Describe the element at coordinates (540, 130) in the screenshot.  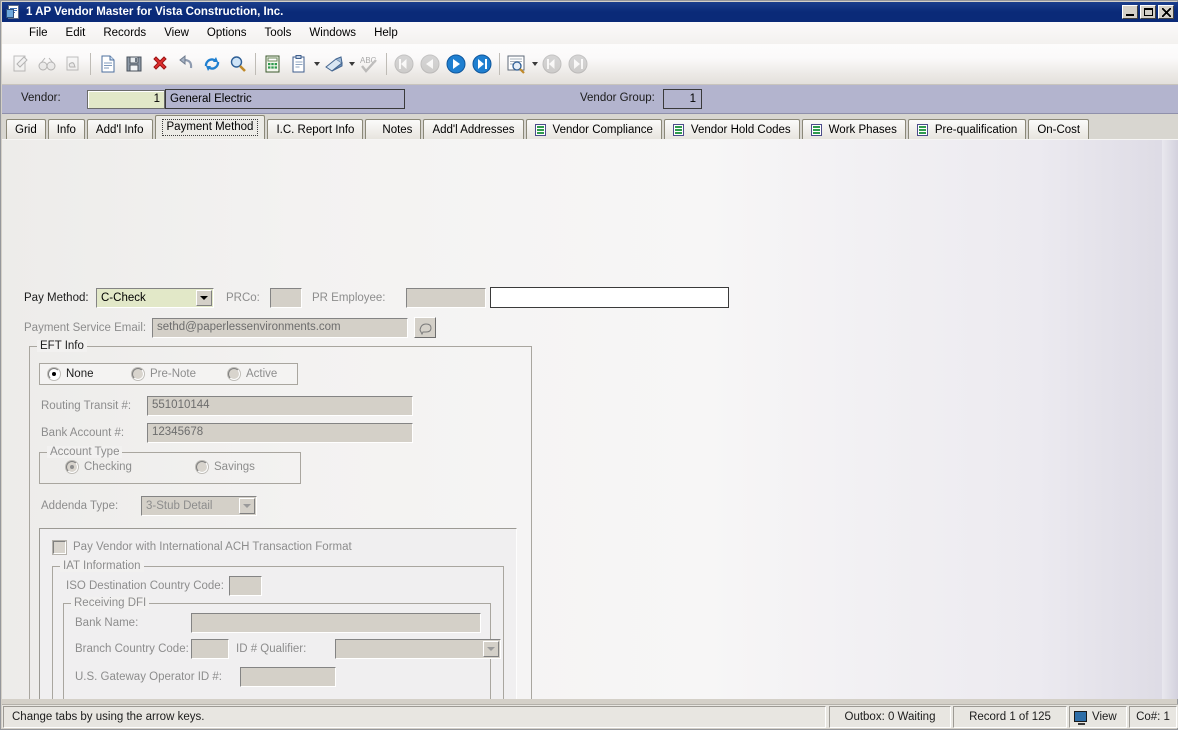
I see `grid-sheet-icon` at that location.